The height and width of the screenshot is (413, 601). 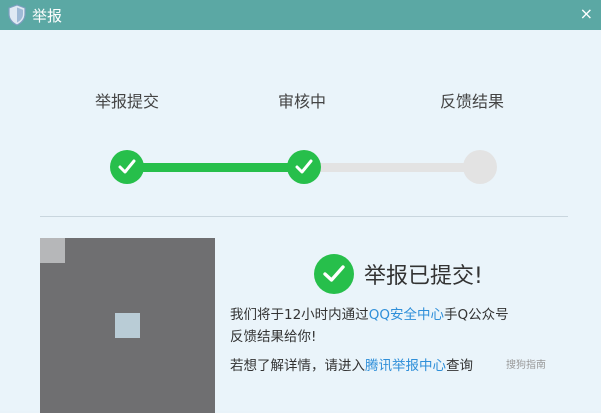 I want to click on shield-icon, so click(x=17, y=15).